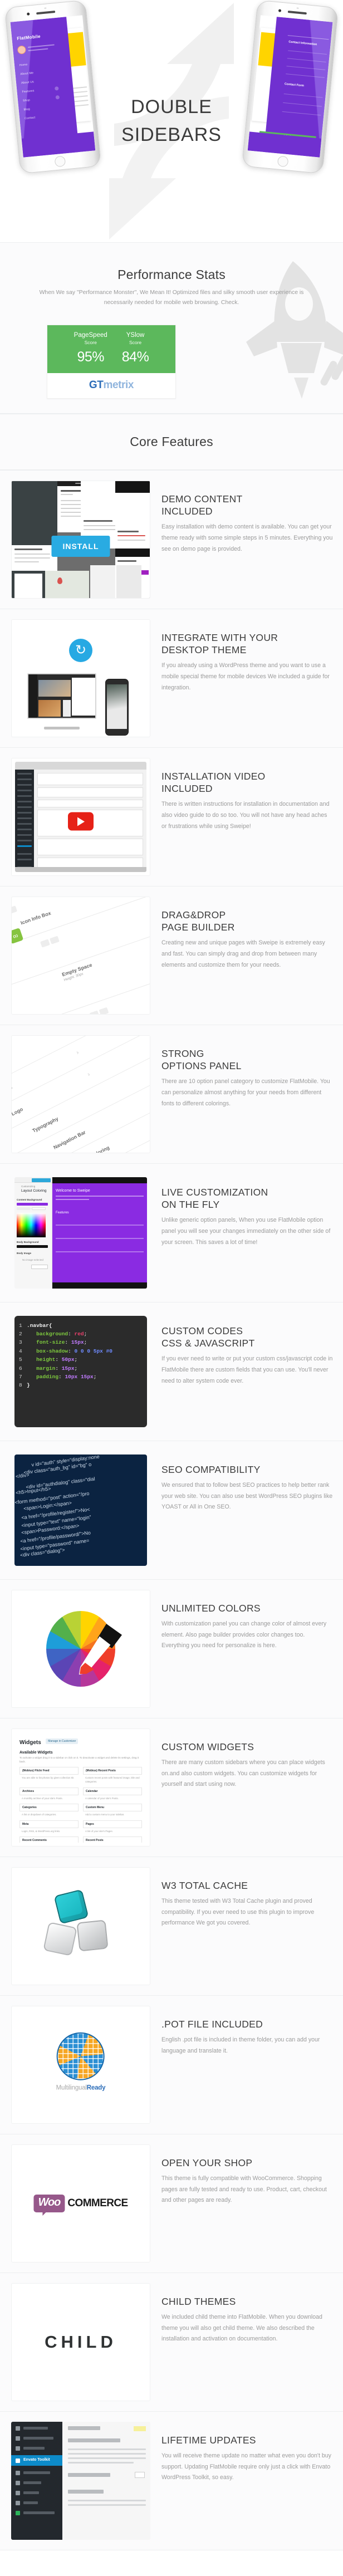 Image resolution: width=343 pixels, height=2576 pixels. I want to click on installation-video-thumbnail, so click(80, 816).